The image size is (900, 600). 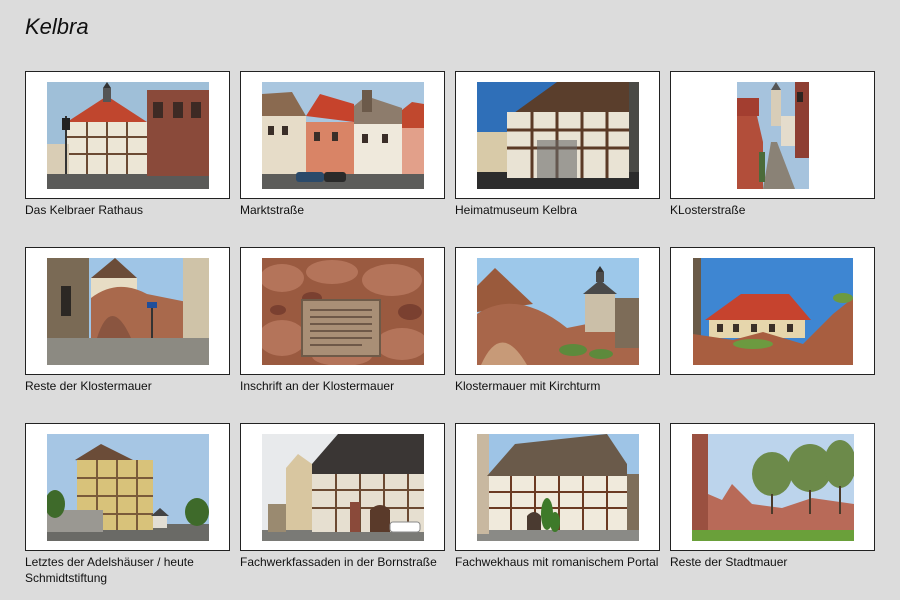 I want to click on thumbnail-caption: Fachwekhaus mit romanischem Portal, so click(x=557, y=562).